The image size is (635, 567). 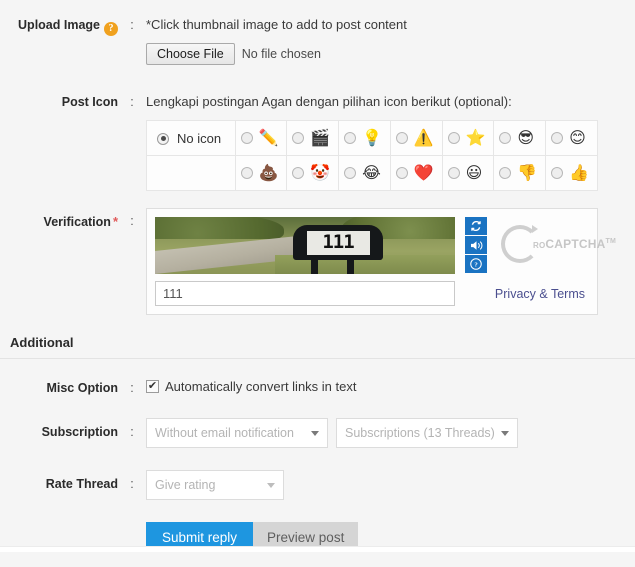 I want to click on radio-warning, so click(x=401, y=138).